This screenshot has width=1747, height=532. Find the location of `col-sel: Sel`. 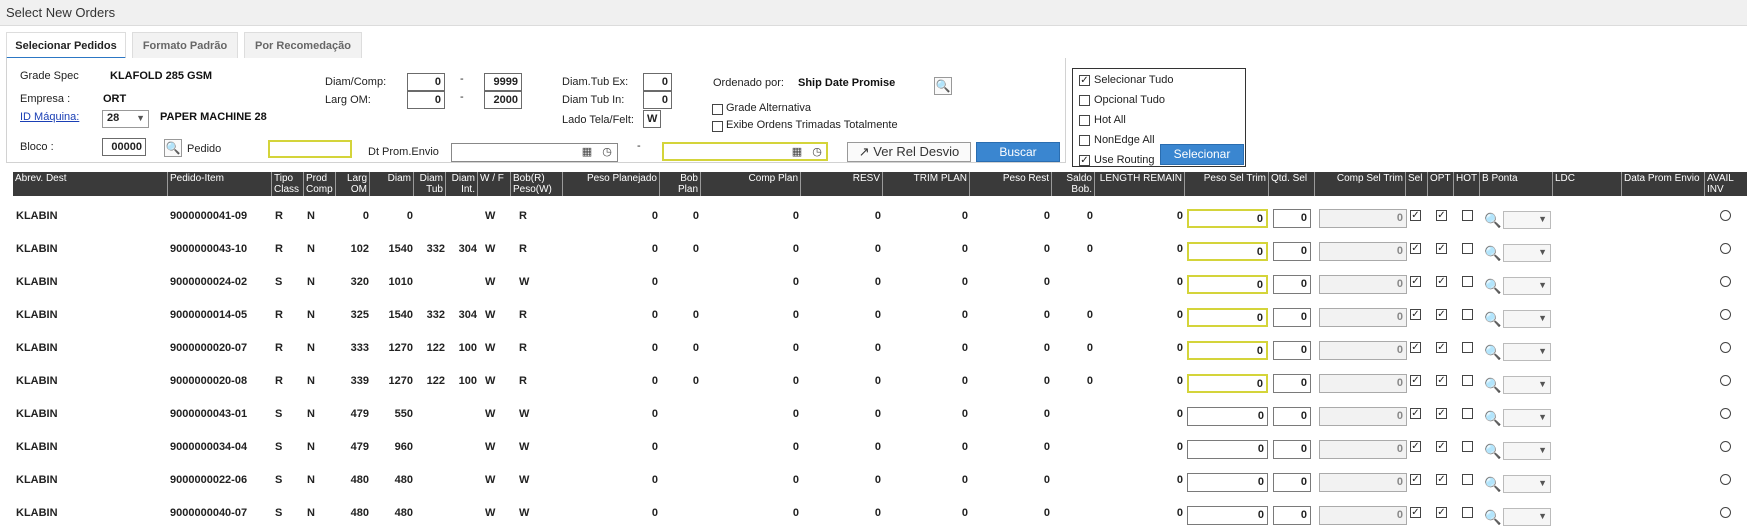

col-sel: Sel is located at coordinates (1417, 184).